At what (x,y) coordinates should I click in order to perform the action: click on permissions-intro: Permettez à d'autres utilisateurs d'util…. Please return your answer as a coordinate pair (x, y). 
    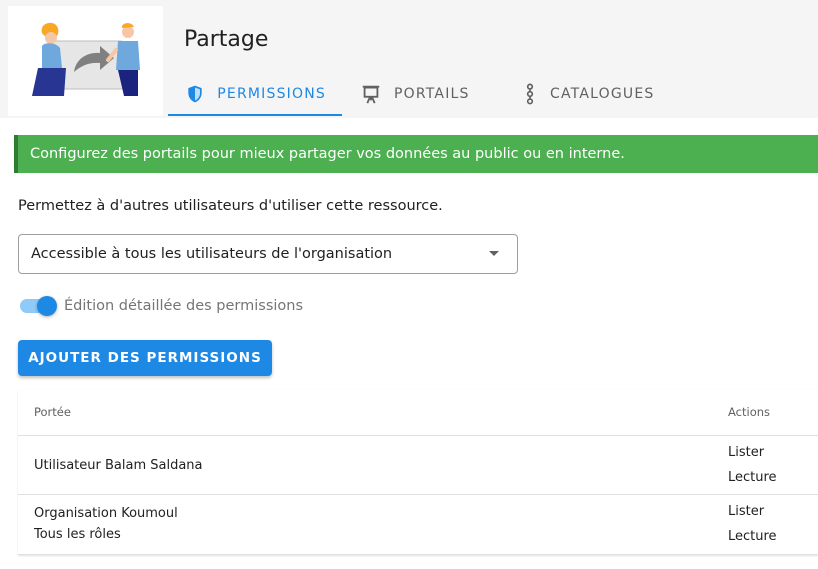
    Looking at the image, I should click on (230, 206).